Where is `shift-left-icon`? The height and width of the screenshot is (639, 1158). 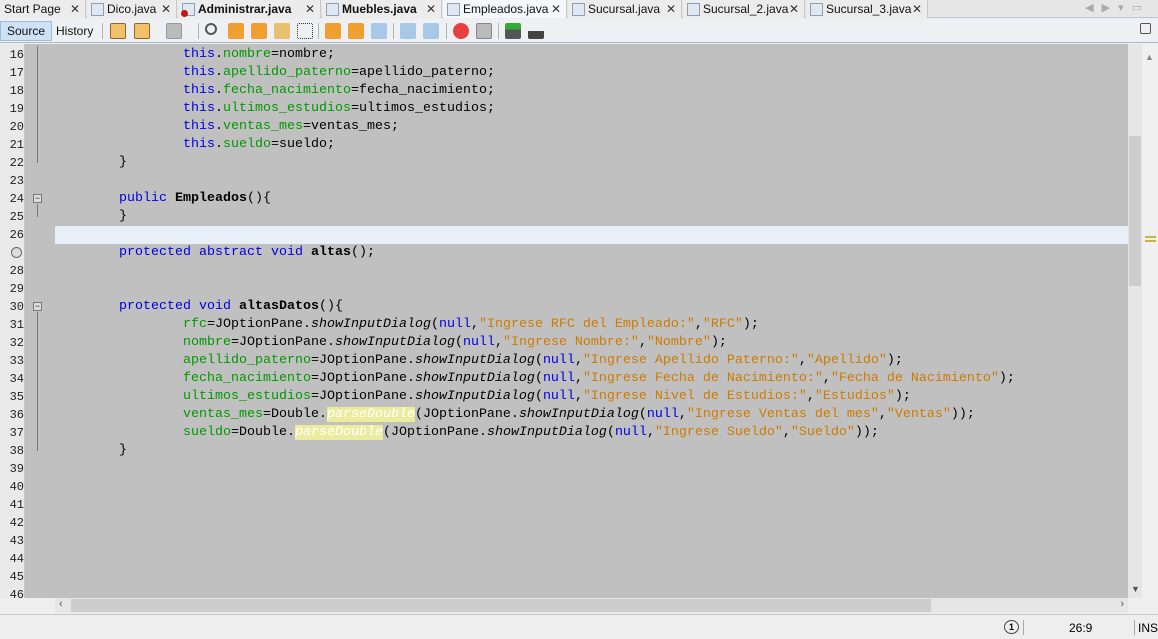 shift-left-icon is located at coordinates (408, 31).